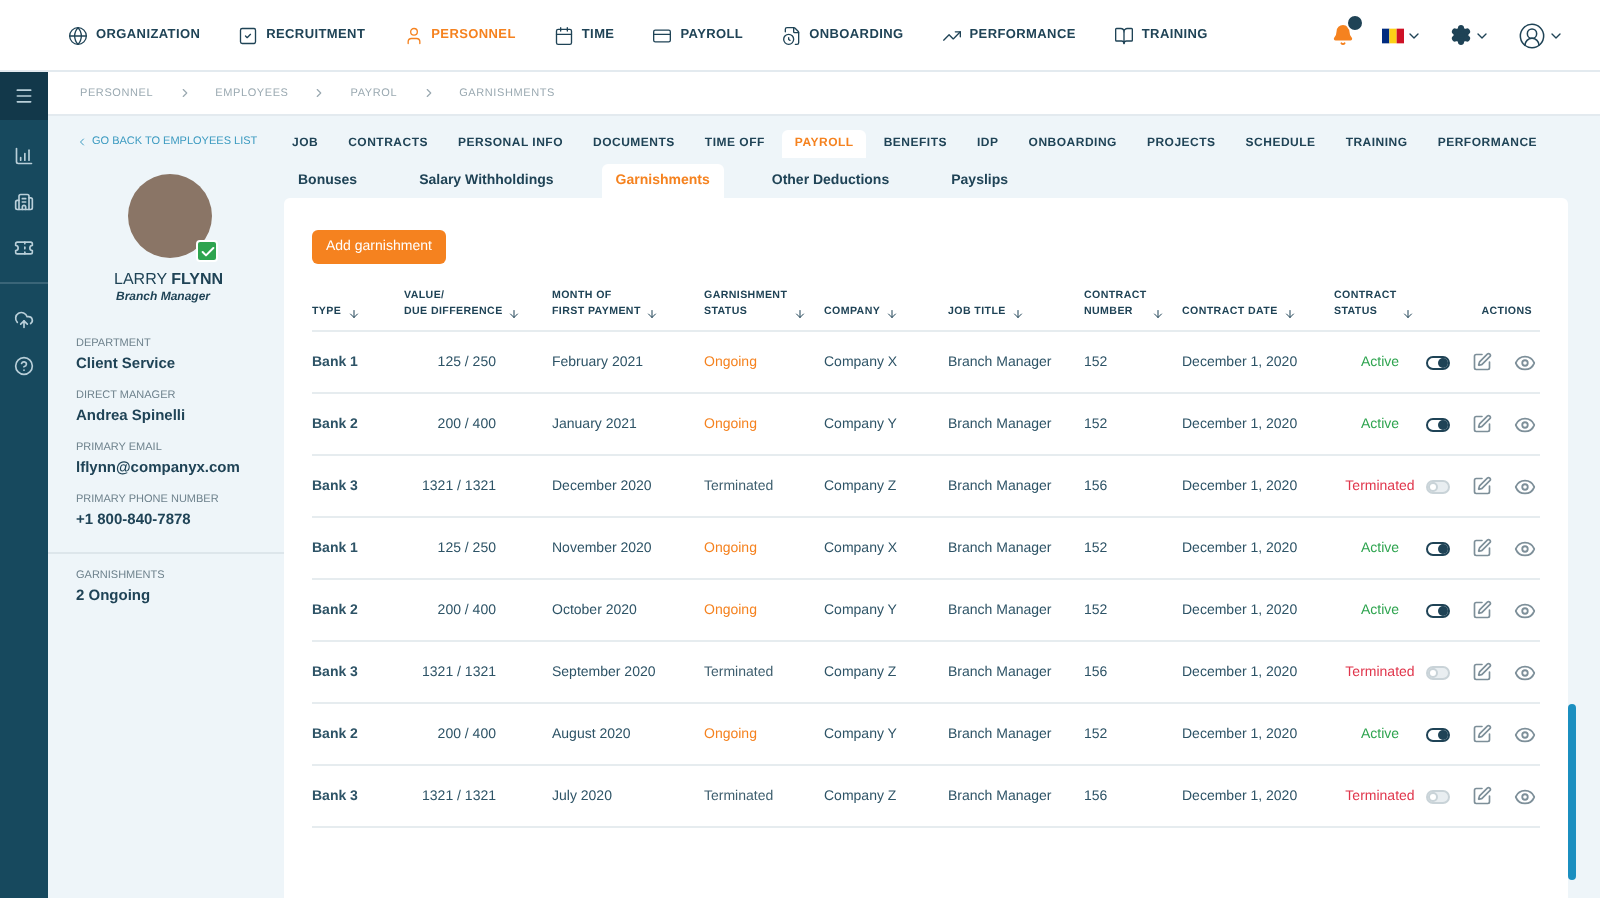 This screenshot has height=898, width=1600. What do you see at coordinates (791, 35) in the screenshot?
I see `document-clock-icon` at bounding box center [791, 35].